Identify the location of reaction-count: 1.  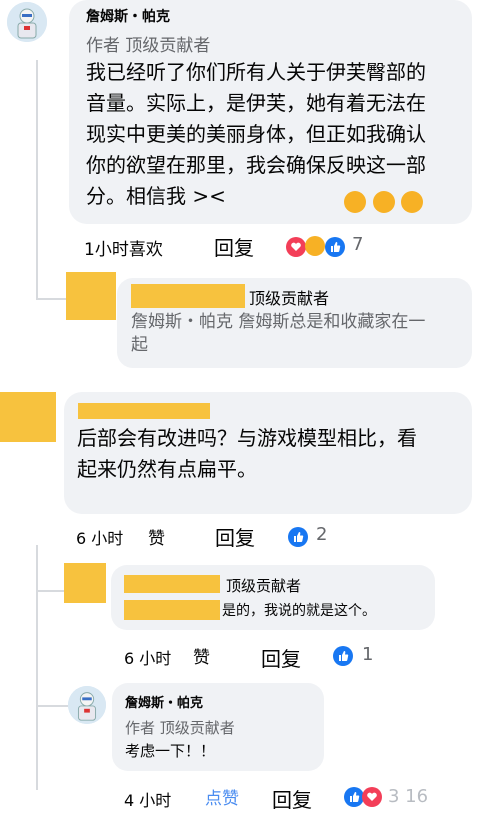
(367, 654).